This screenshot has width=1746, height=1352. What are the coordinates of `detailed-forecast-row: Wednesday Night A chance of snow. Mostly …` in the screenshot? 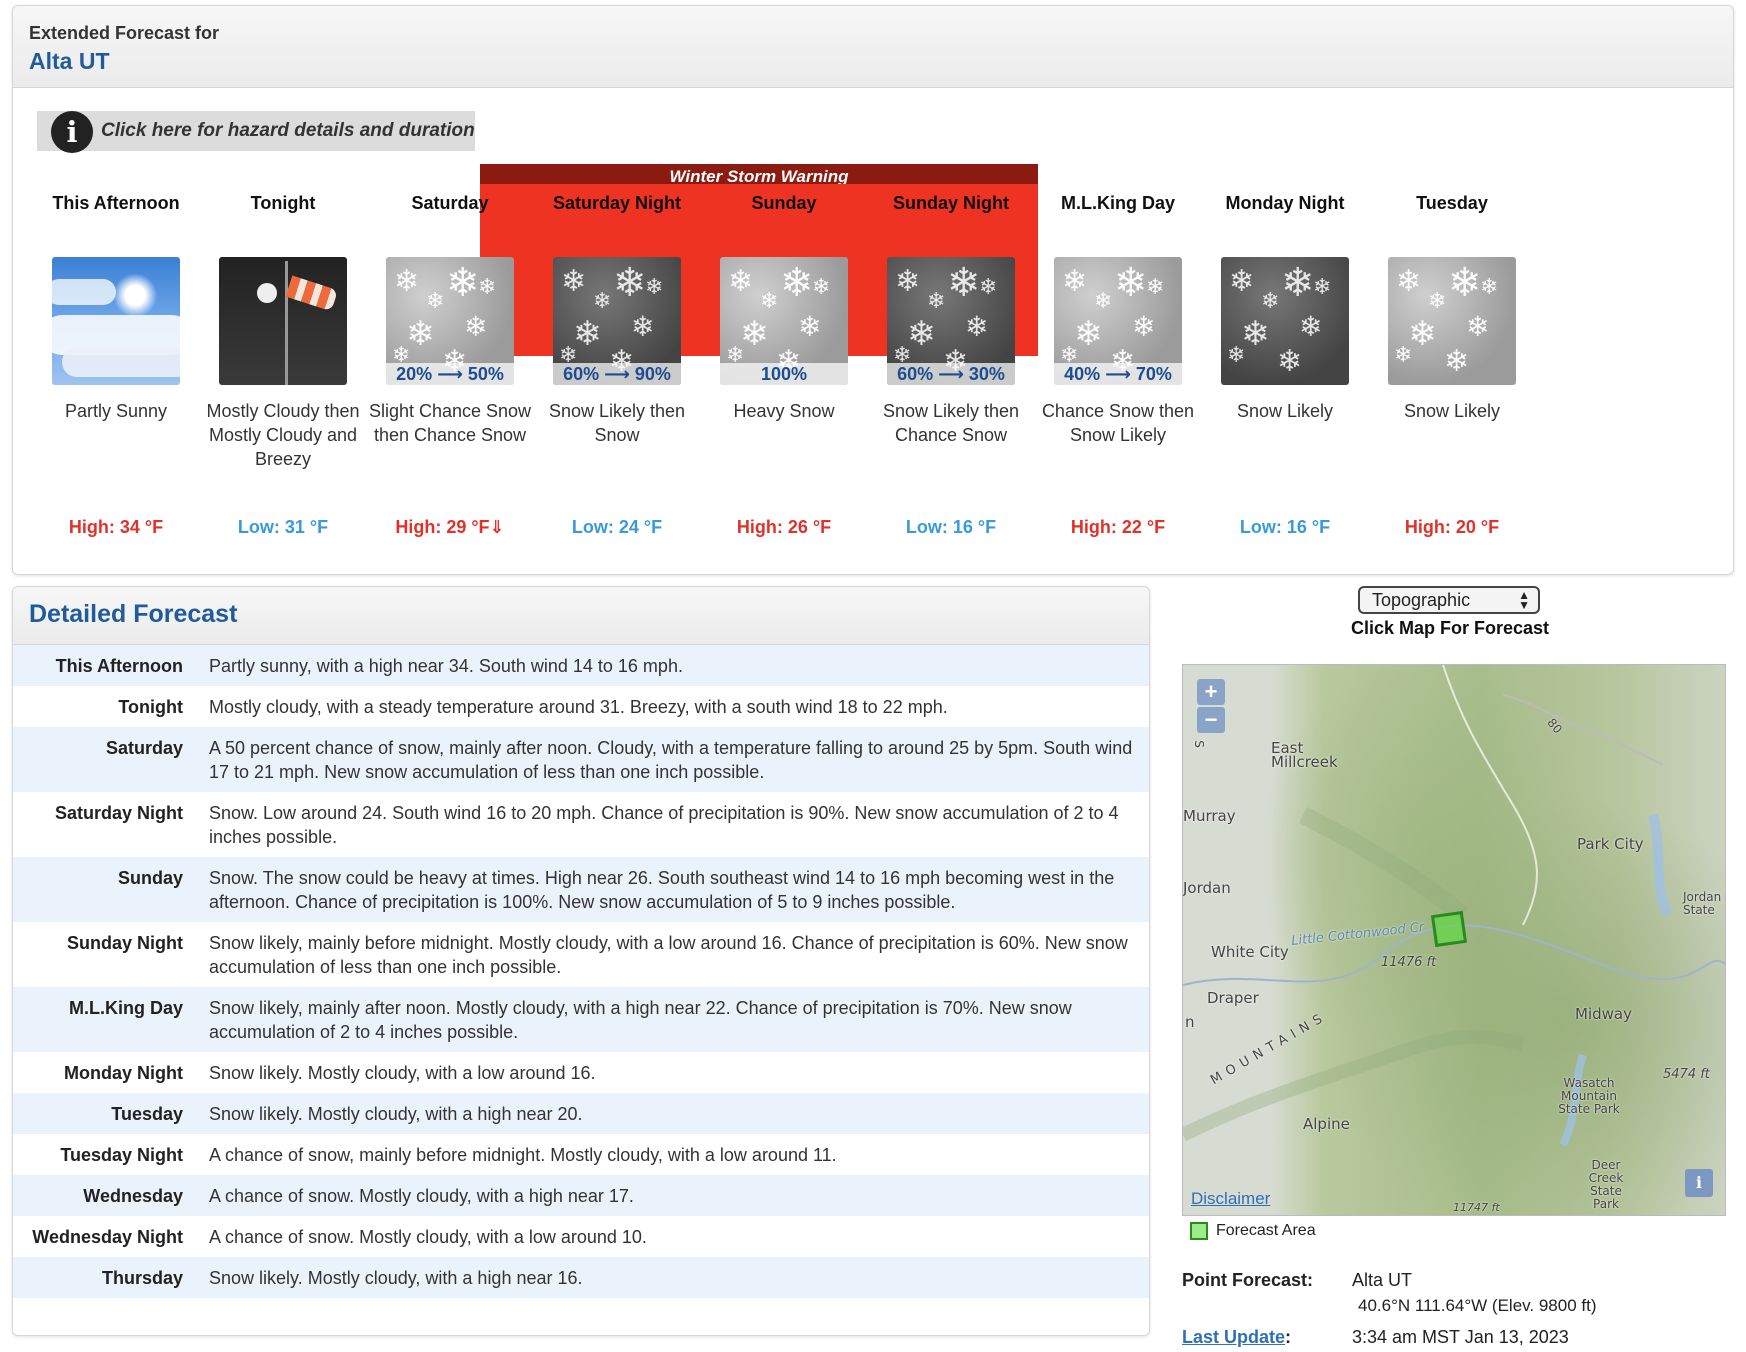 It's located at (581, 1236).